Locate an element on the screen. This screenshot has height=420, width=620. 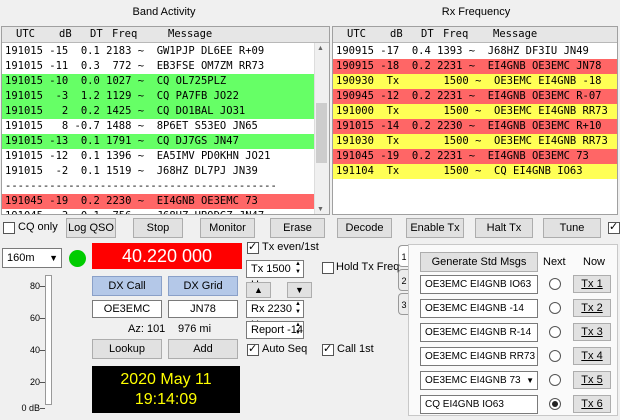
tx-5-button: Tx 5 is located at coordinates (592, 380).